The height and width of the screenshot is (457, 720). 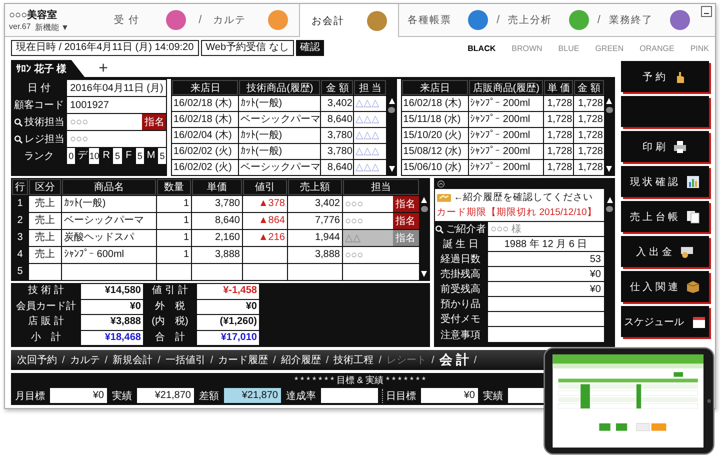 I want to click on table-cell: ｶｯﾄ(一般), so click(x=279, y=103).